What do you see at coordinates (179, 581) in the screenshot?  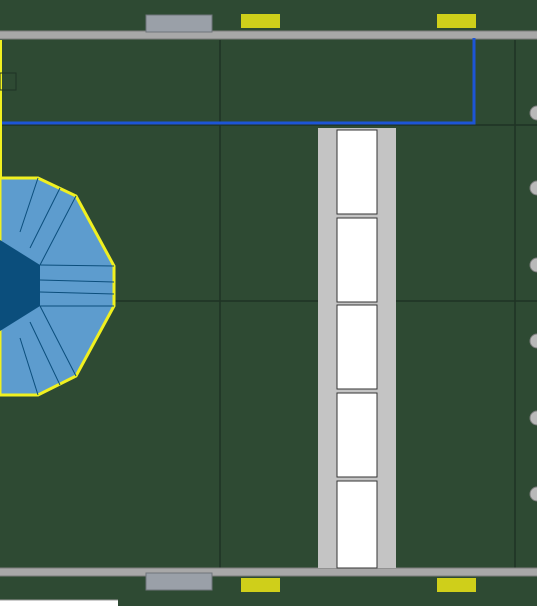 I see `bottom-gray-fixture` at bounding box center [179, 581].